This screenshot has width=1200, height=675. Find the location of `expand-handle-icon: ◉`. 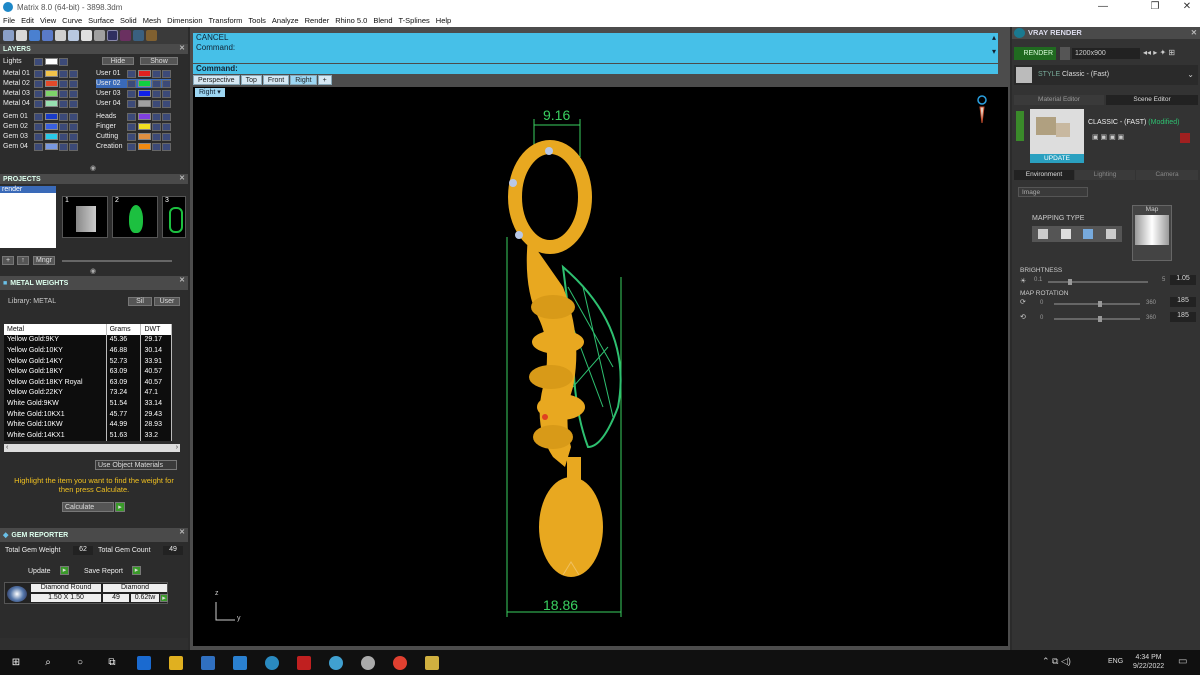

expand-handle-icon: ◉ is located at coordinates (93, 271).